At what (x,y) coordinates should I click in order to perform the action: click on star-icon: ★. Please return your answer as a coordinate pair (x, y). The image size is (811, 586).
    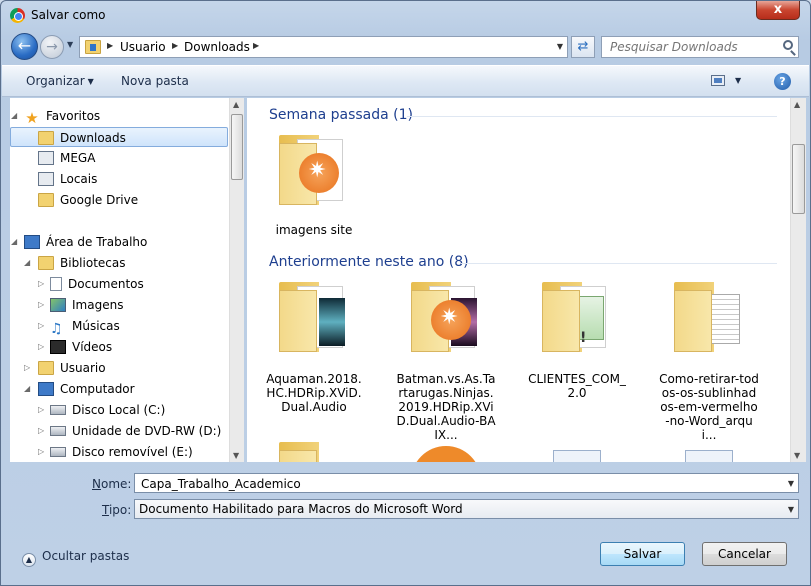
    Looking at the image, I should click on (32, 118).